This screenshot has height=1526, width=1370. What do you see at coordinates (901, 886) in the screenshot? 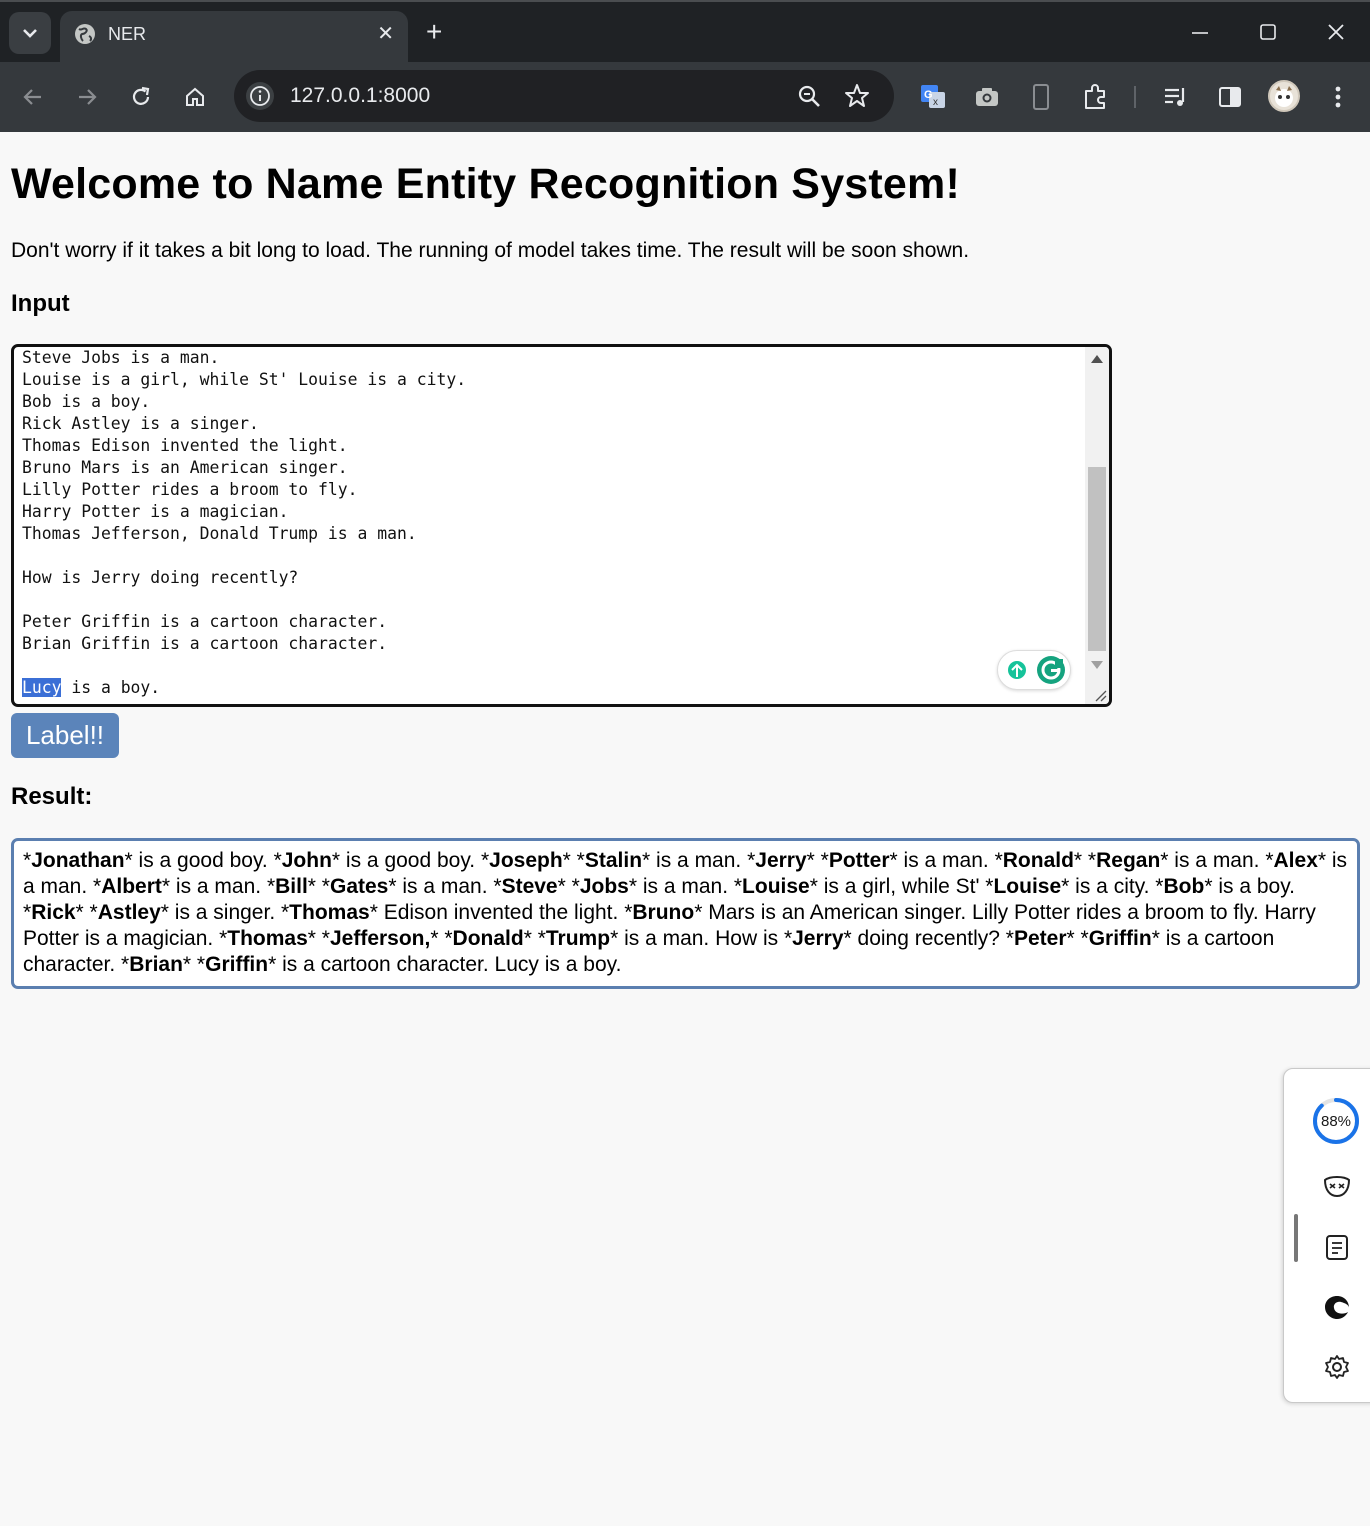
I see `result-text: * is a girl, while St' *` at bounding box center [901, 886].